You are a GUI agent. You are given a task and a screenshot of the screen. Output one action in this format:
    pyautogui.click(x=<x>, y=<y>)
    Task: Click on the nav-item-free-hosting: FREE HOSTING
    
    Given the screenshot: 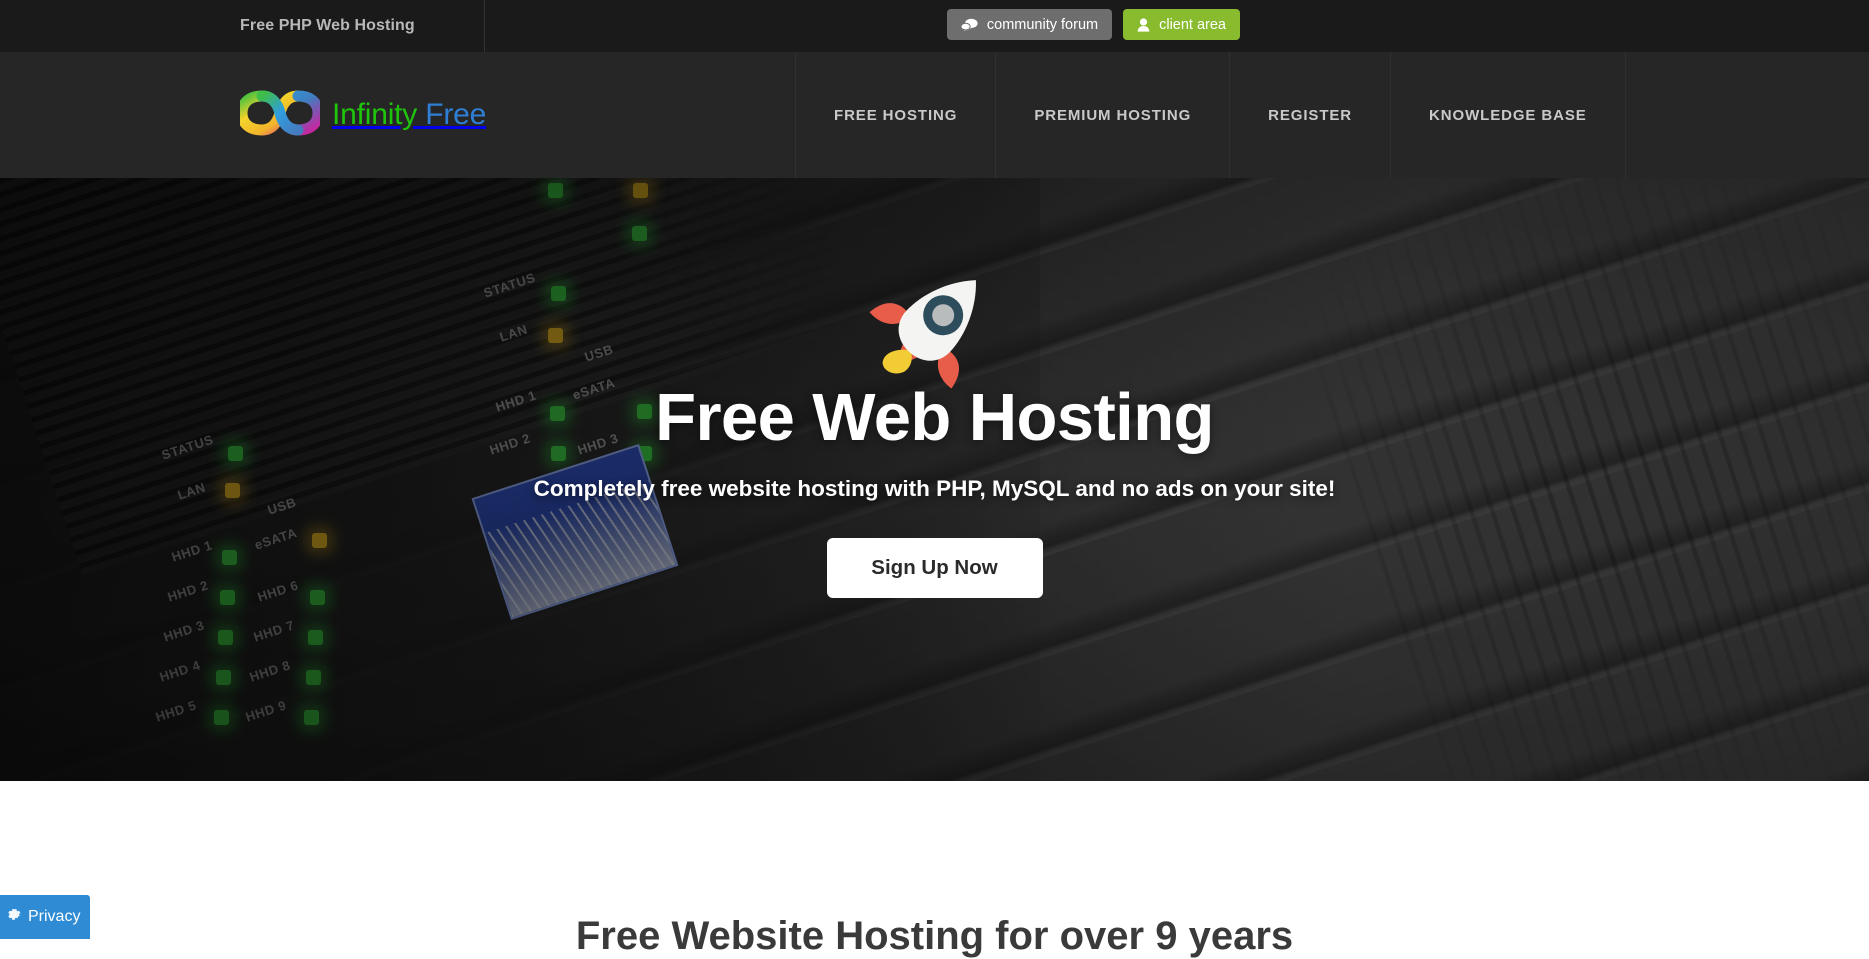 What is the action you would take?
    pyautogui.click(x=895, y=115)
    